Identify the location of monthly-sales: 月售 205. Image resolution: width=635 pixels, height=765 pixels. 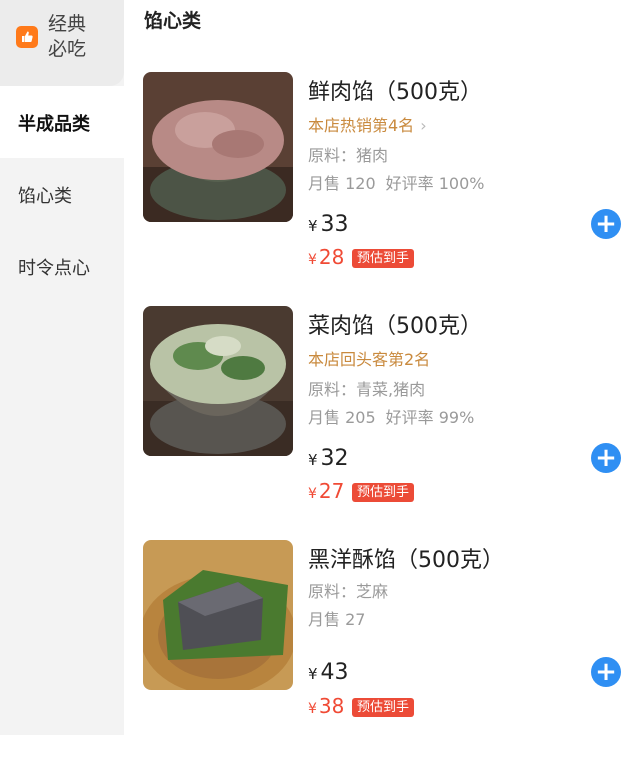
(342, 417).